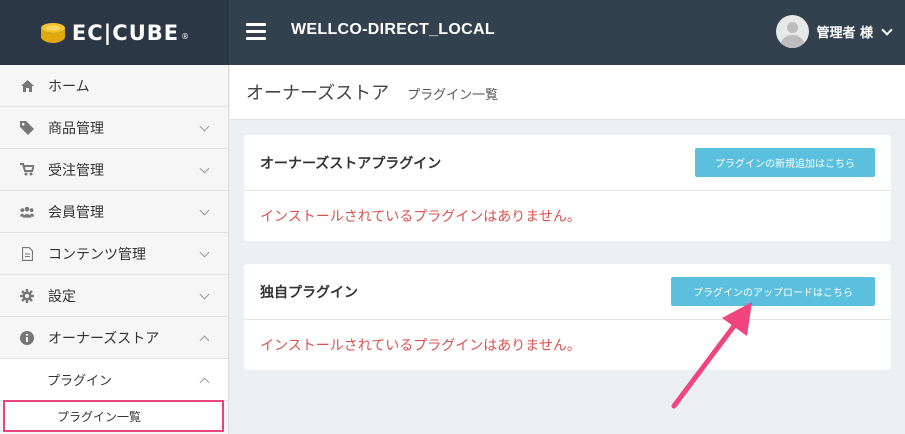 Image resolution: width=905 pixels, height=434 pixels. I want to click on card-title: オーナーズストアプラグイン, so click(351, 163).